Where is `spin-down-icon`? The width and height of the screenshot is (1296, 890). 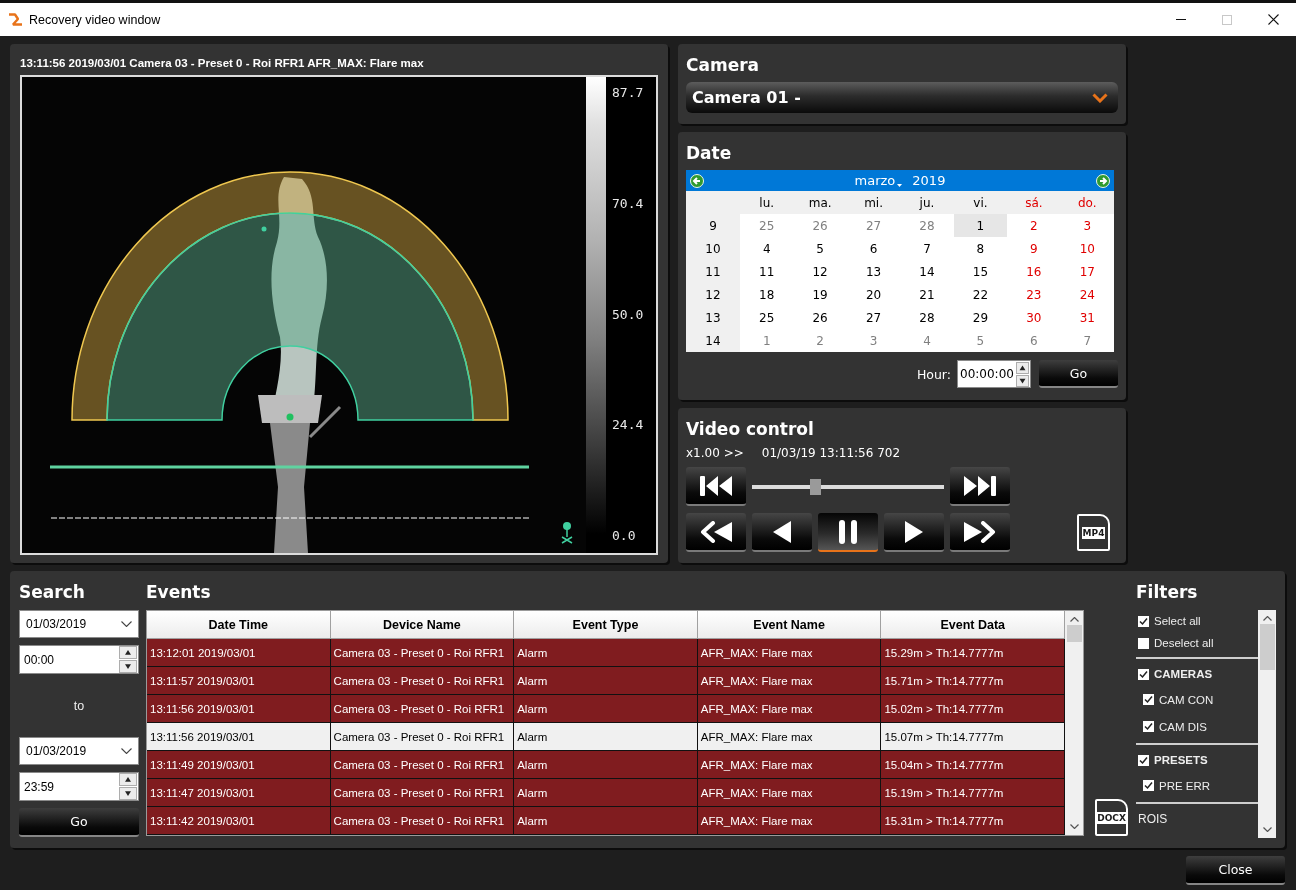 spin-down-icon is located at coordinates (128, 793).